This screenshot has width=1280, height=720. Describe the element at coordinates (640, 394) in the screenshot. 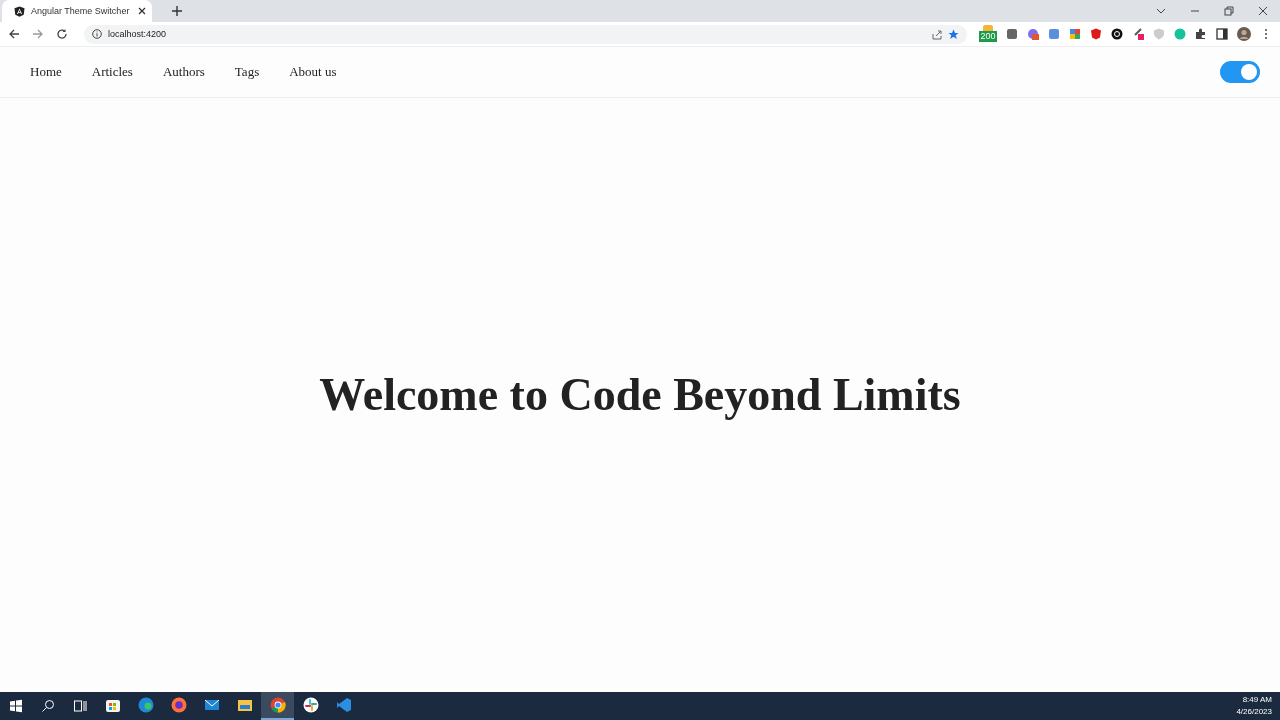

I see `page-heading: Welcome to Code Beyond Limits` at that location.